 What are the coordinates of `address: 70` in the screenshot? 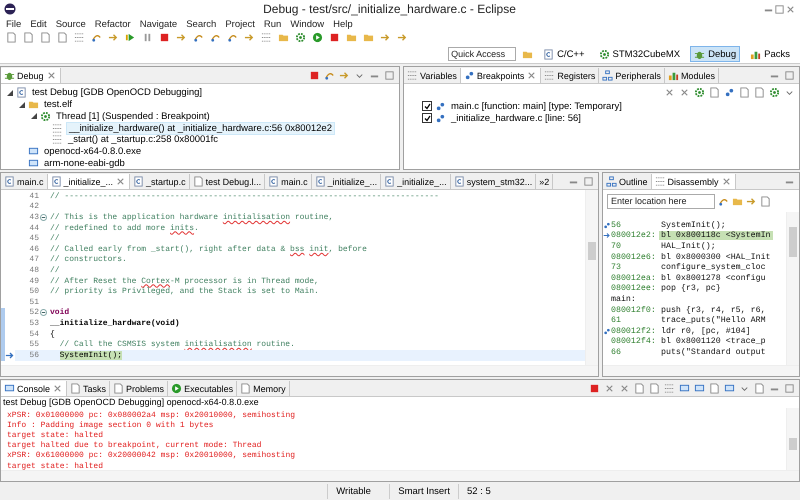 It's located at (616, 246).